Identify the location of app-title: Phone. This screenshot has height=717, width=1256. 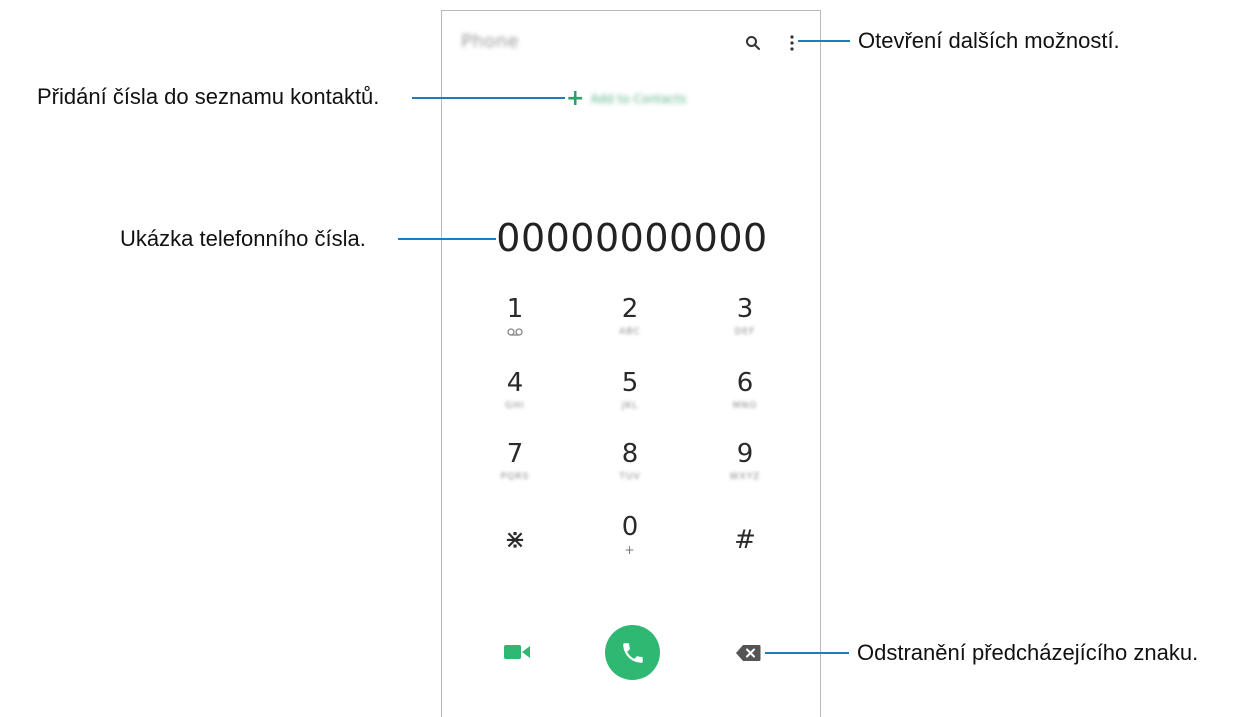
(490, 41).